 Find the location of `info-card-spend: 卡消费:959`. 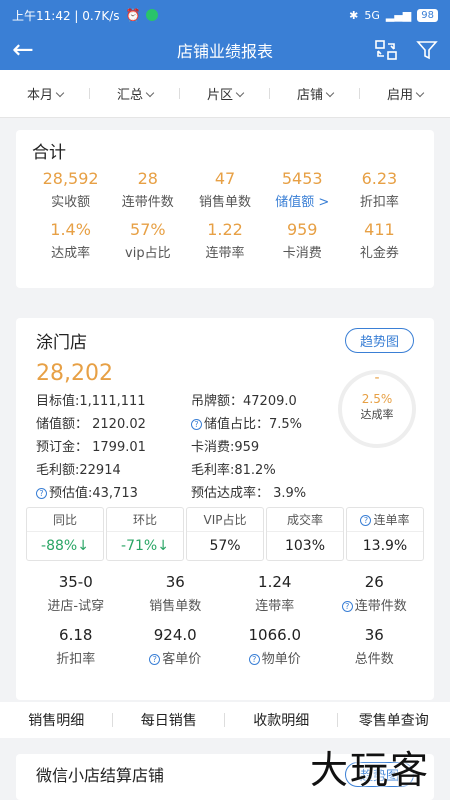

info-card-spend: 卡消费:959 is located at coordinates (225, 447).